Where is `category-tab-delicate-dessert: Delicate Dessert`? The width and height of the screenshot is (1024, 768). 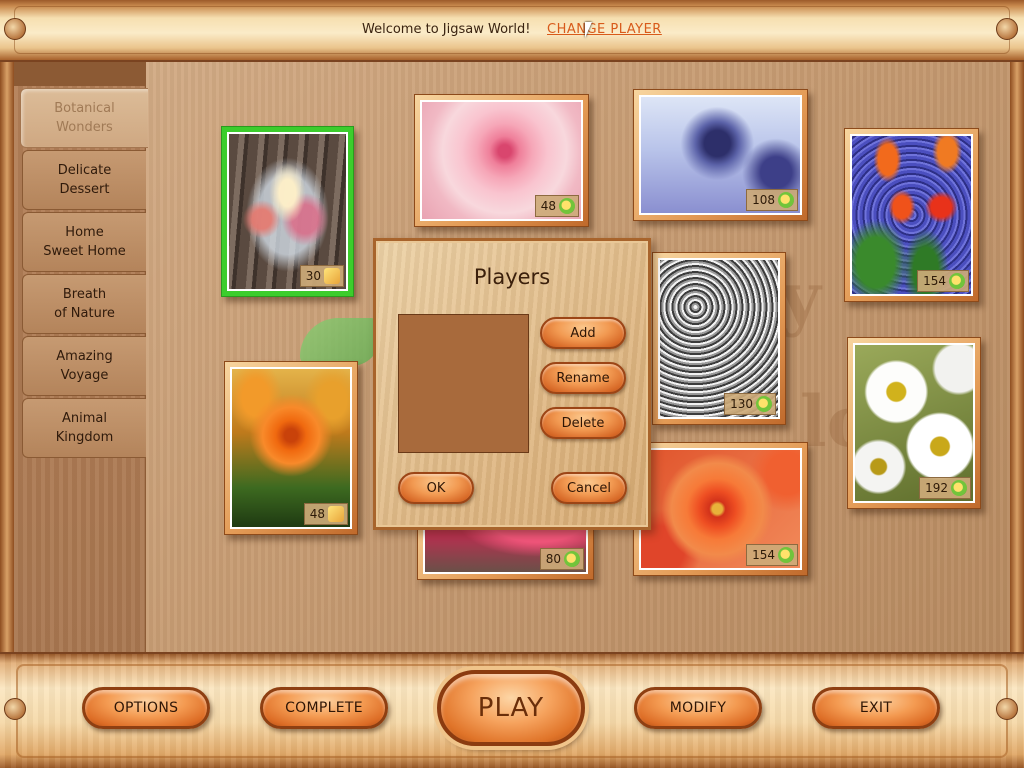 category-tab-delicate-dessert: Delicate Dessert is located at coordinates (84, 180).